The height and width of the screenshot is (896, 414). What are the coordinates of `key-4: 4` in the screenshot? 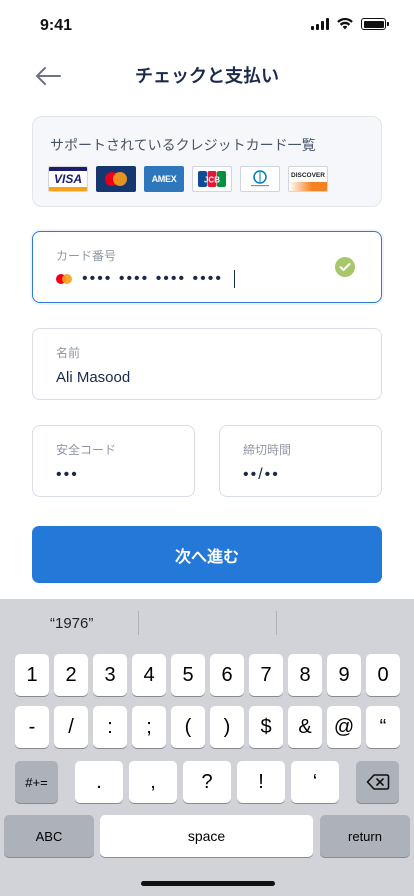 It's located at (149, 675).